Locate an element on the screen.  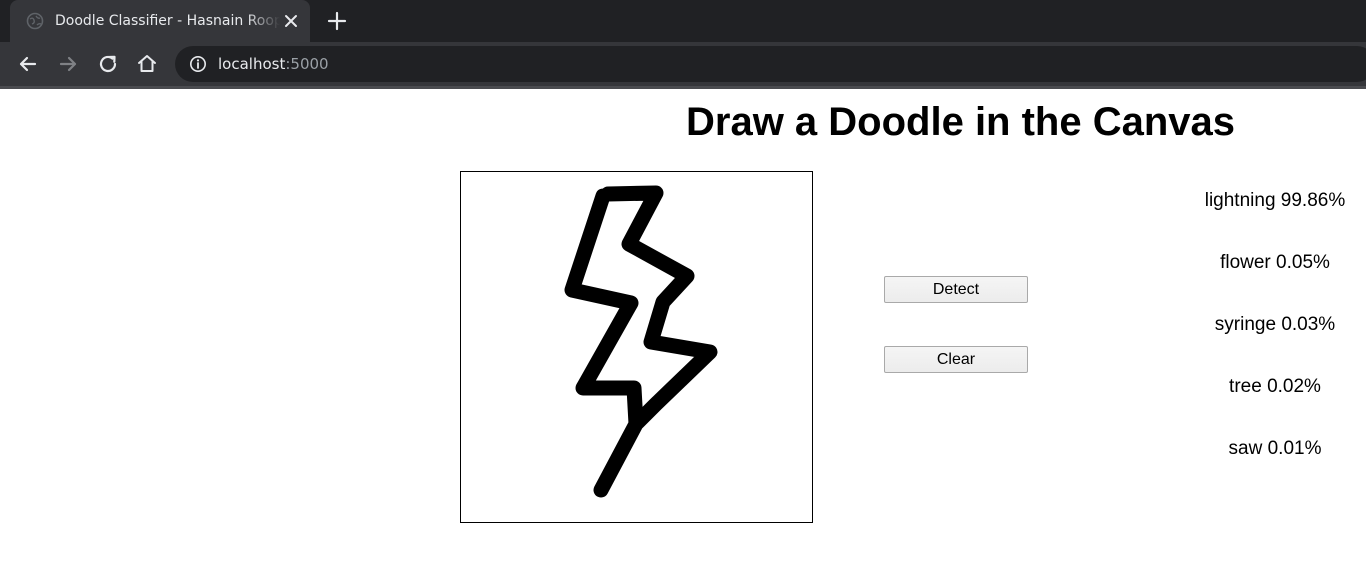
address-bar: localhost:5000 is located at coordinates (770, 64).